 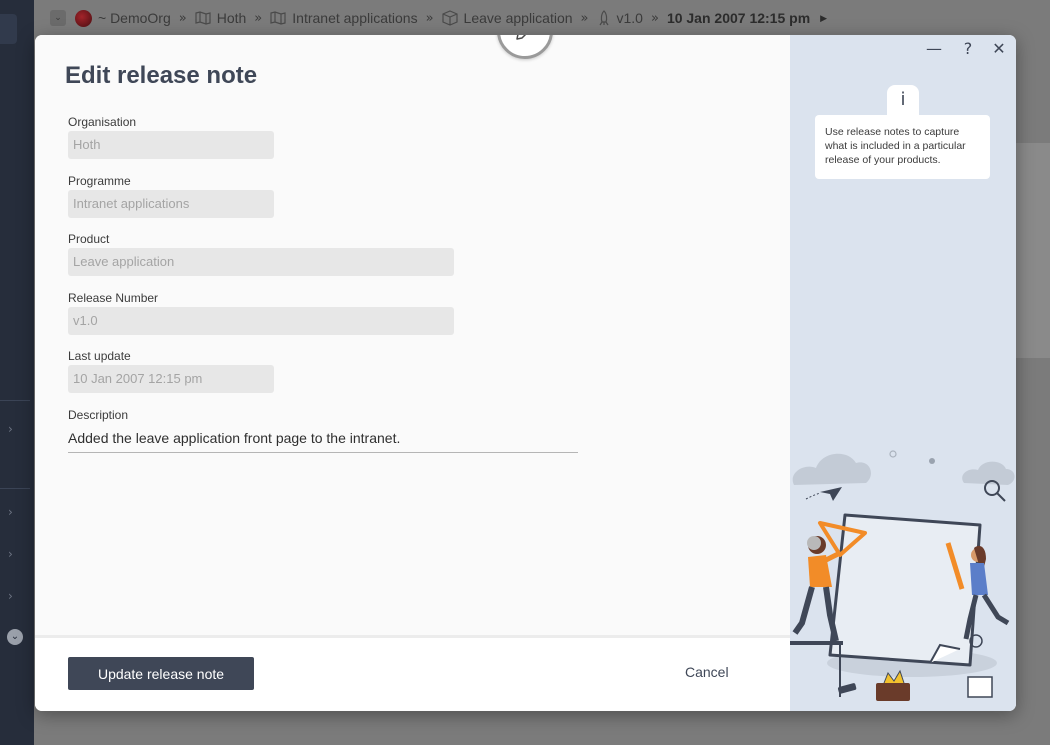 What do you see at coordinates (934, 48) in the screenshot?
I see `minimize-icon: —` at bounding box center [934, 48].